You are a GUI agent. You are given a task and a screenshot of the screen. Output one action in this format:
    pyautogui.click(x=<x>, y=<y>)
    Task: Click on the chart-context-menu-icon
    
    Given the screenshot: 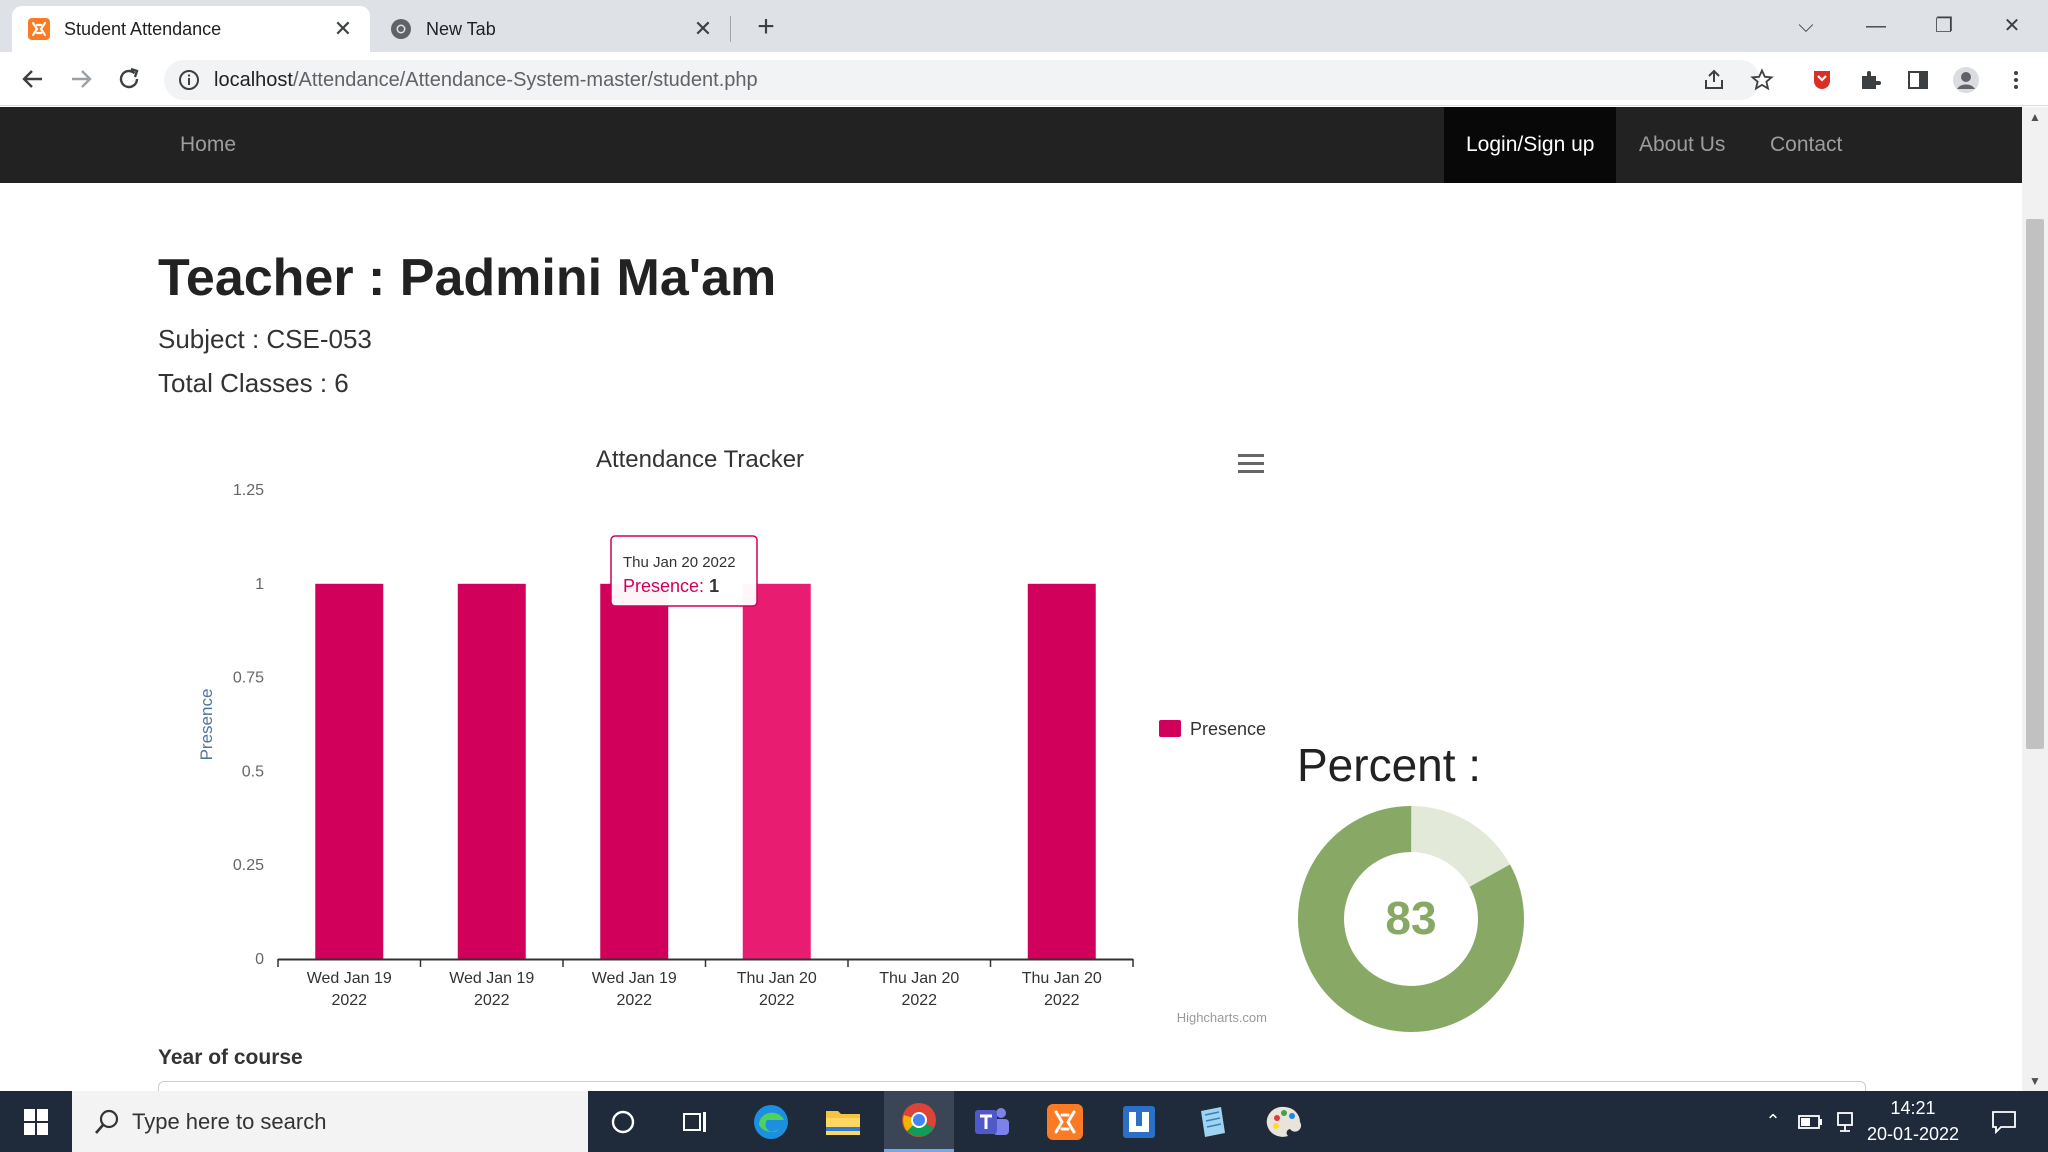 What is the action you would take?
    pyautogui.click(x=1251, y=463)
    